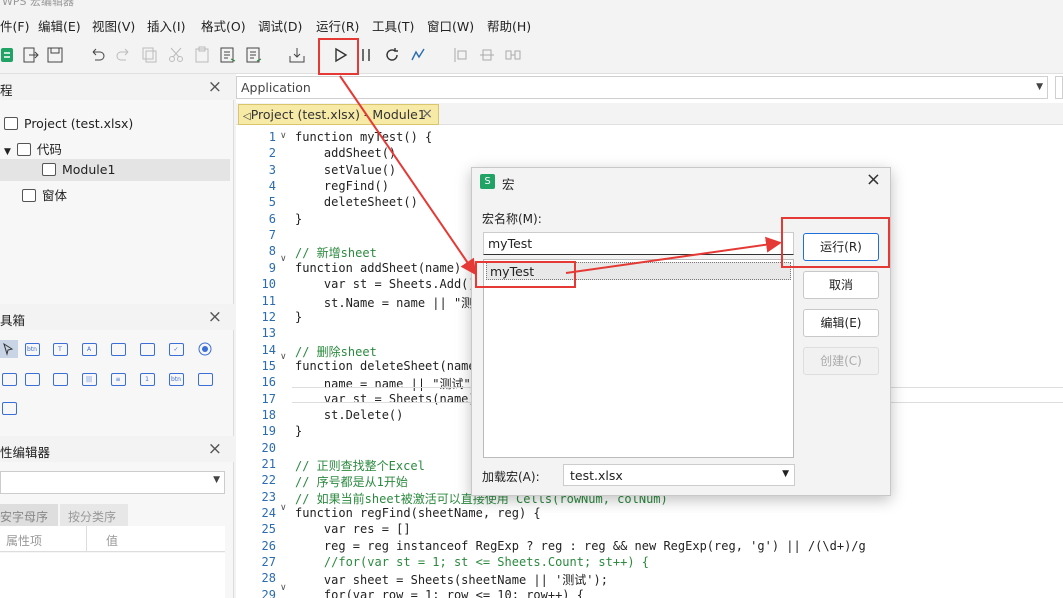 The width and height of the screenshot is (1063, 598). What do you see at coordinates (223, 25) in the screenshot?
I see `menu-format: 格式(O)` at bounding box center [223, 25].